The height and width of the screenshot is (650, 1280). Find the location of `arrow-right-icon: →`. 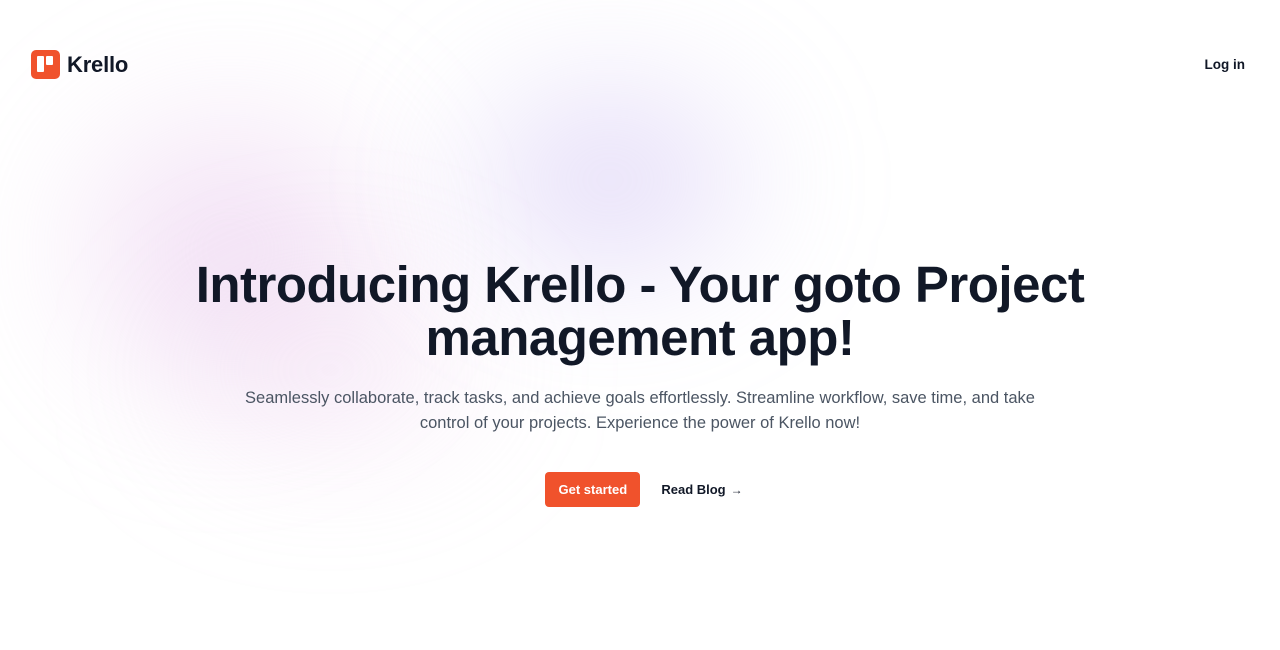

arrow-right-icon: → is located at coordinates (736, 489).